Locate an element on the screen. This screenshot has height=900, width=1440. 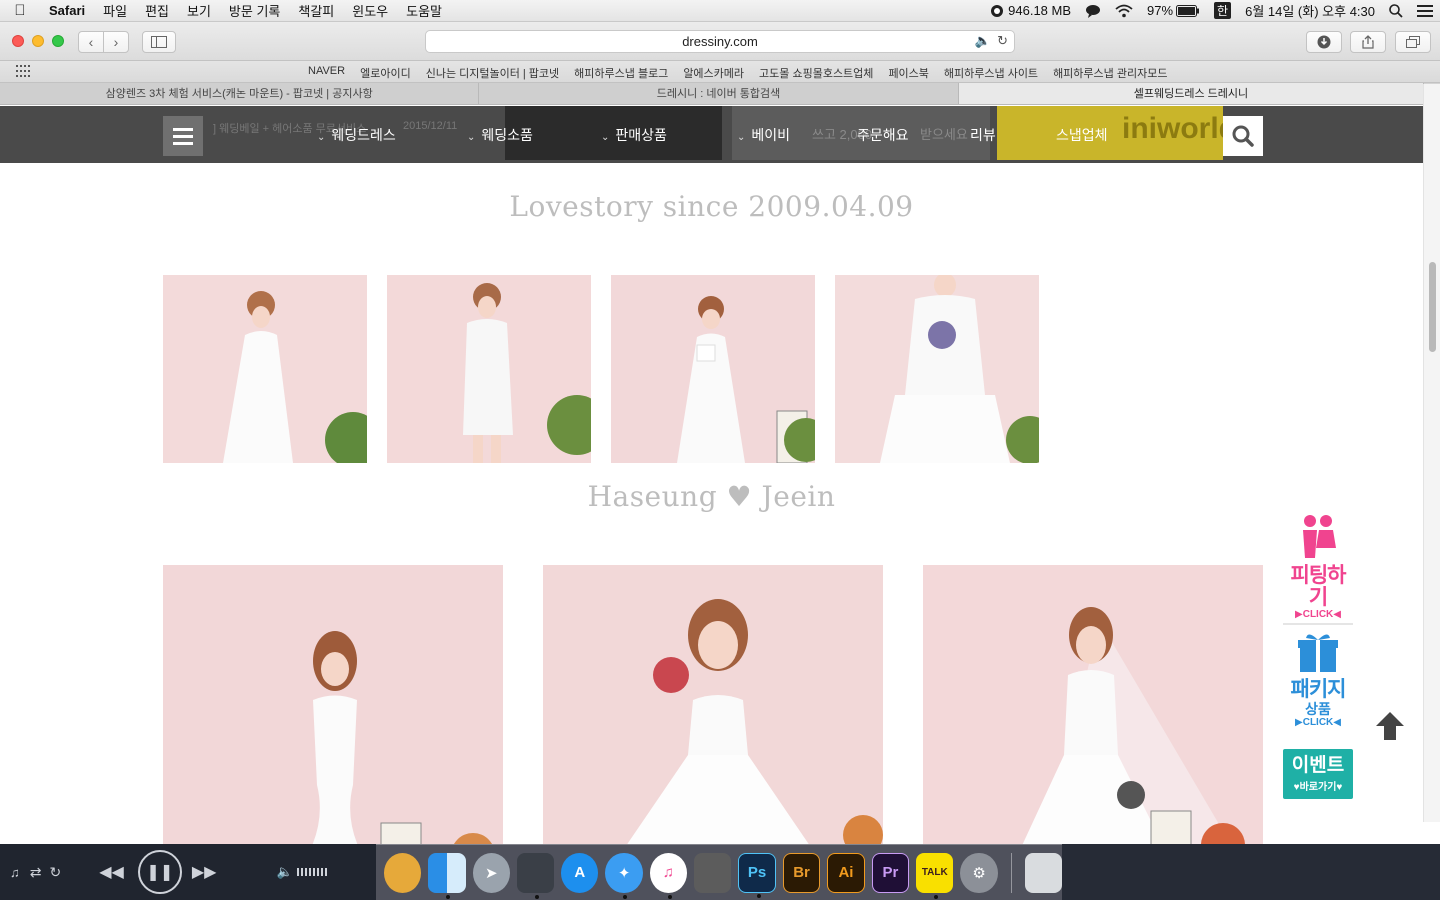
dock-bridge-icon: Br is located at coordinates (801, 872).